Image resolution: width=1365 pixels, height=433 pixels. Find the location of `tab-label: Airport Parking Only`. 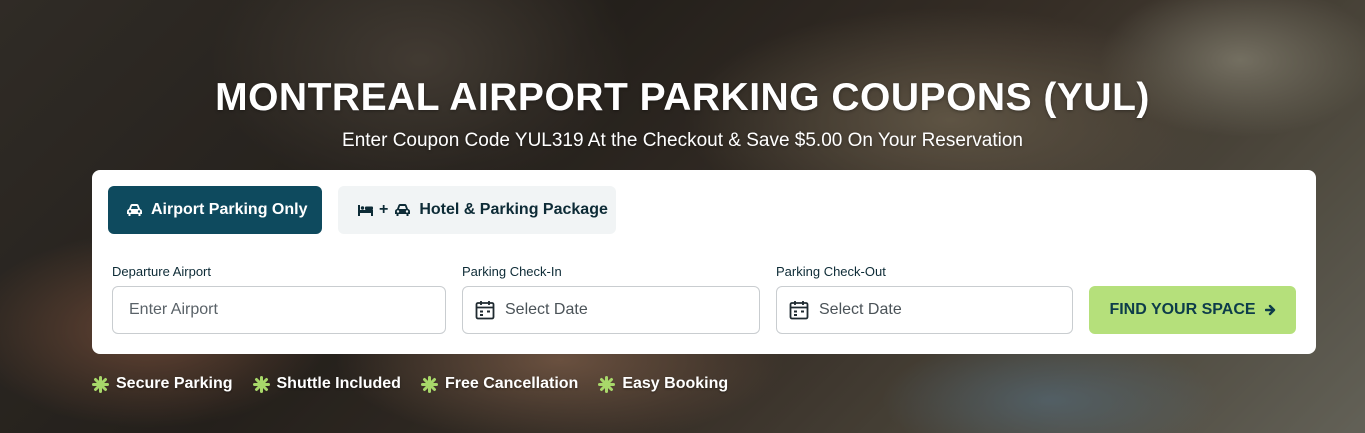

tab-label: Airport Parking Only is located at coordinates (229, 209).